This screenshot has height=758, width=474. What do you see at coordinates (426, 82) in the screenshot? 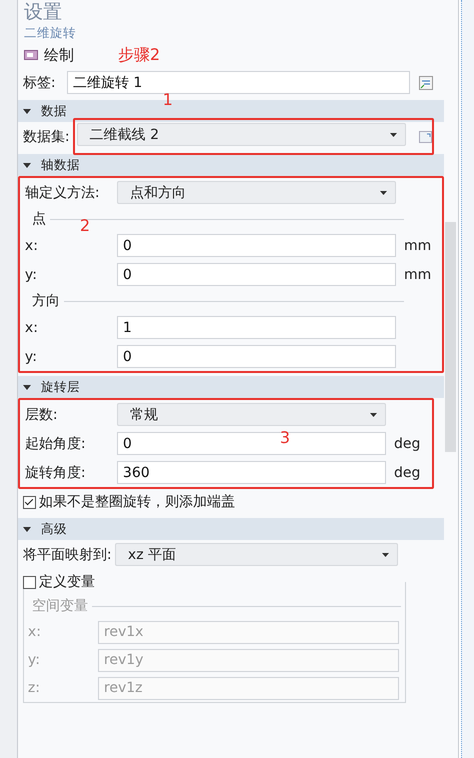
I see `comment-icon` at bounding box center [426, 82].